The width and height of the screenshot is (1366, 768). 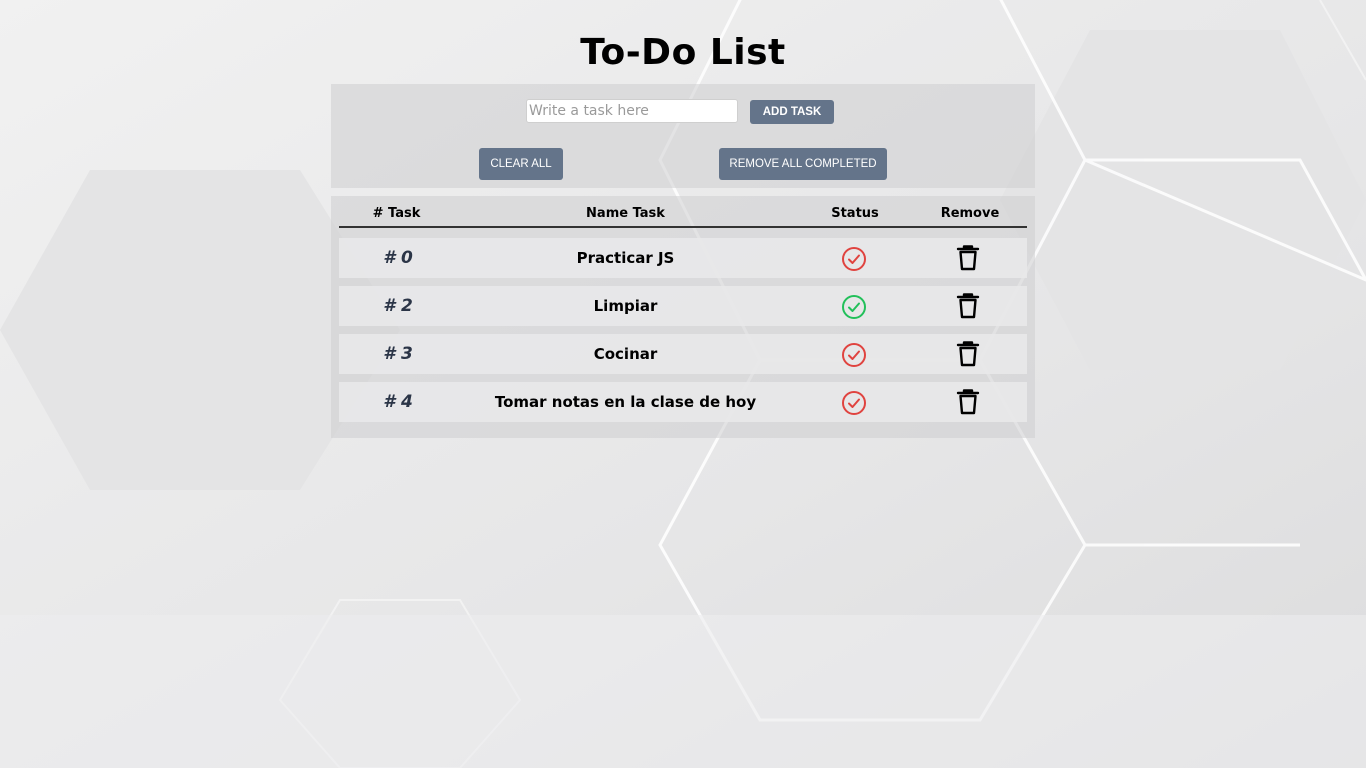 I want to click on task-number: # 2, so click(x=398, y=306).